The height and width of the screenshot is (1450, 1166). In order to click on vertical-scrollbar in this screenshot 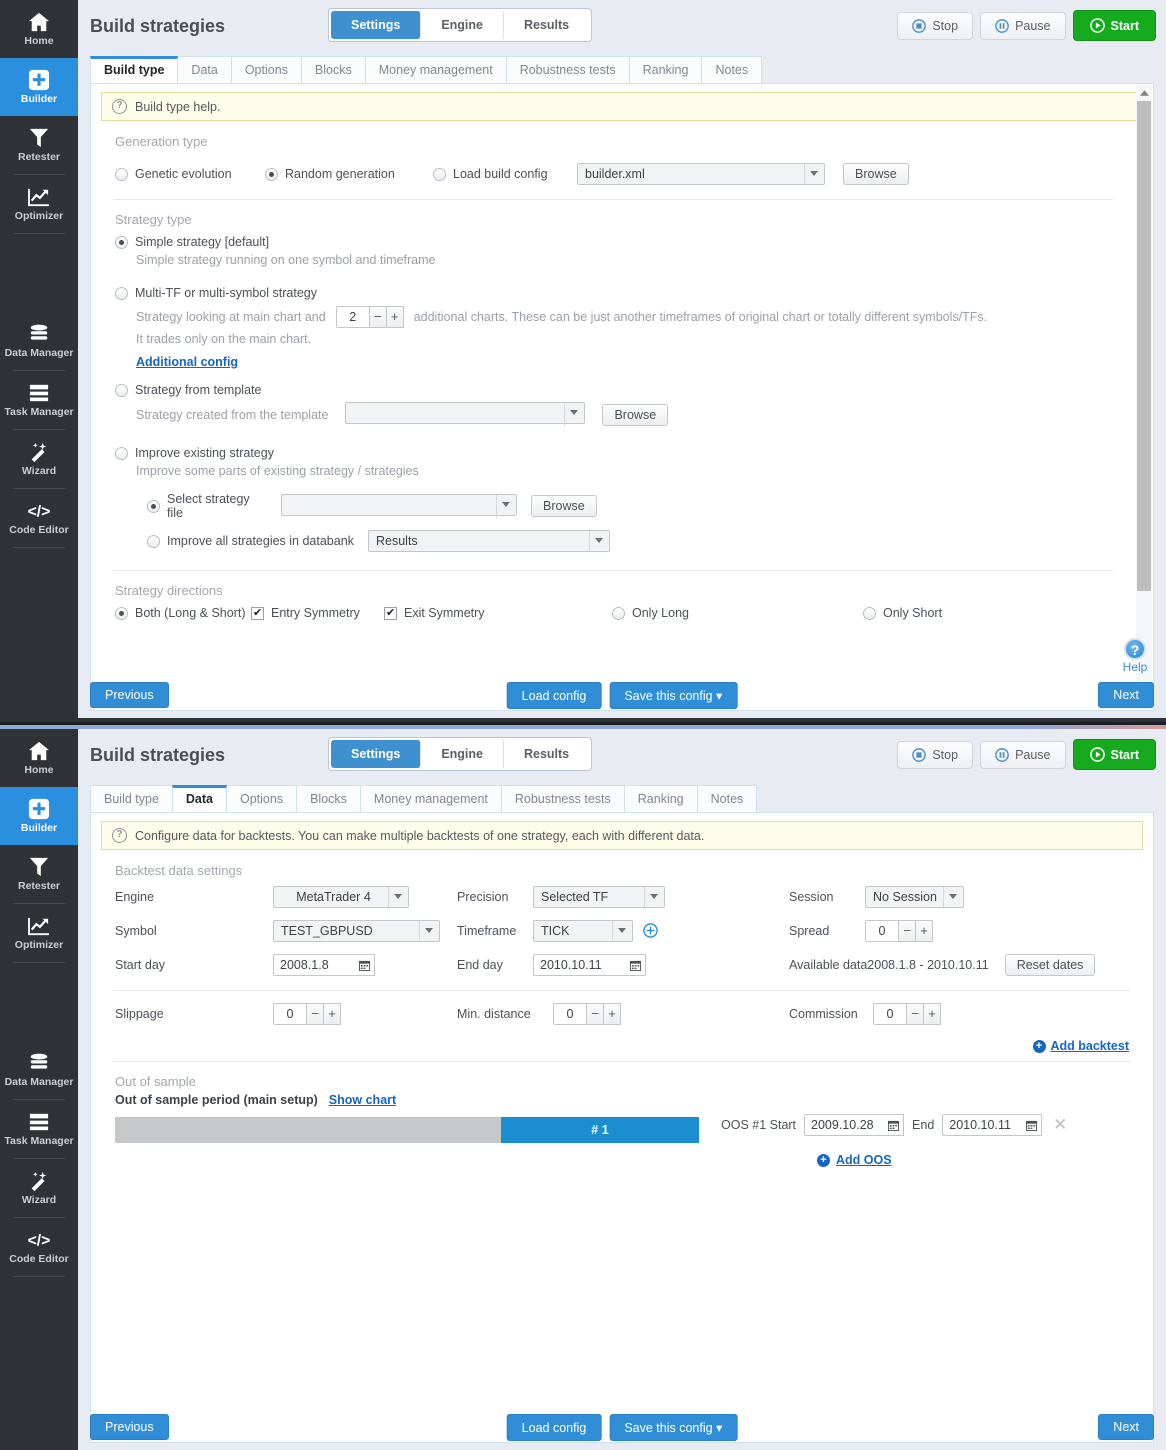, I will do `click(1144, 397)`.